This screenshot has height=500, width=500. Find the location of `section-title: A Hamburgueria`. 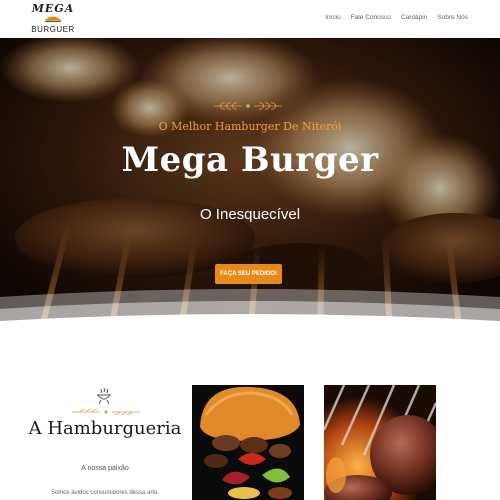

section-title: A Hamburgueria is located at coordinates (105, 428).